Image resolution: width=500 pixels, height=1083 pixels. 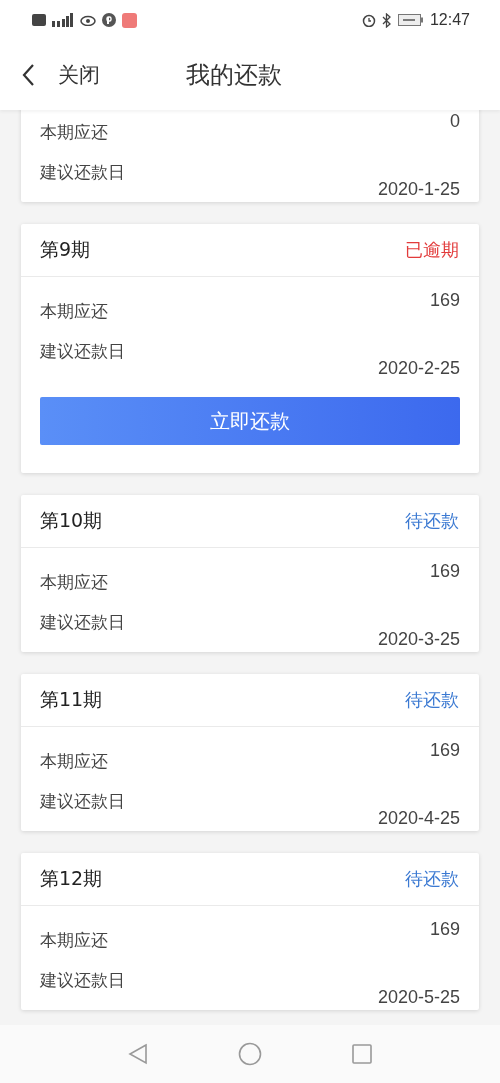 I want to click on app-icon, so click(x=129, y=20).